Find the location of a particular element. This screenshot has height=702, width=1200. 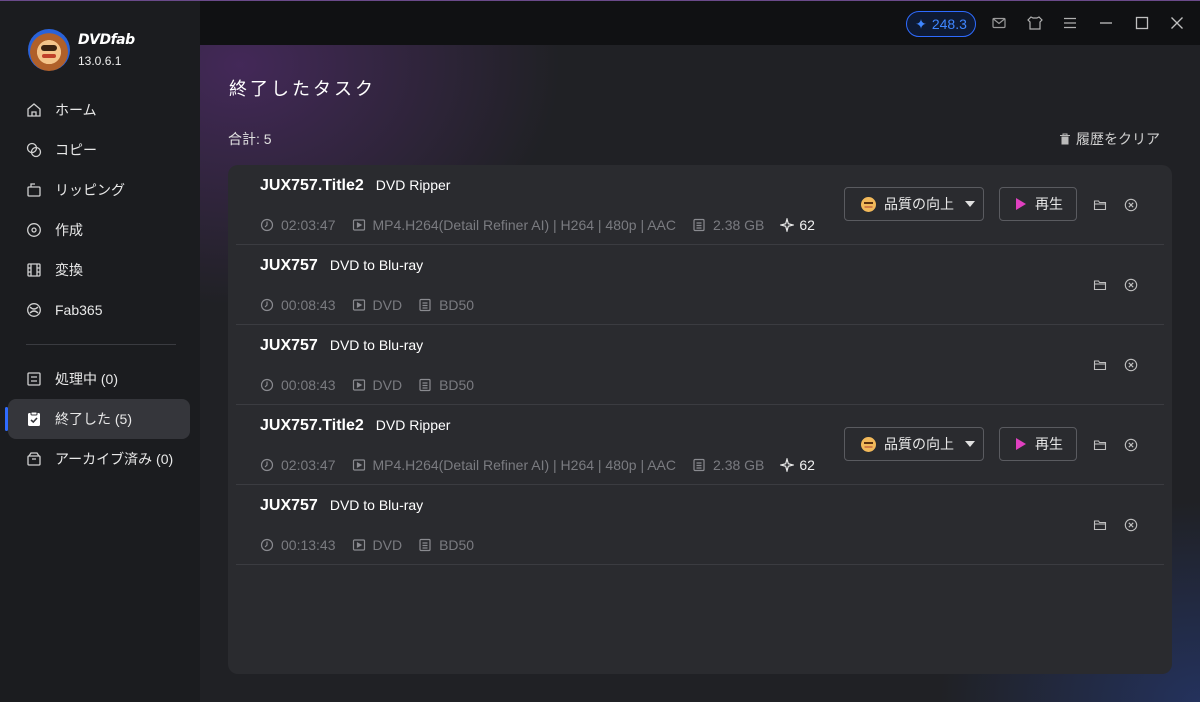

convert-icon is located at coordinates (34, 270).